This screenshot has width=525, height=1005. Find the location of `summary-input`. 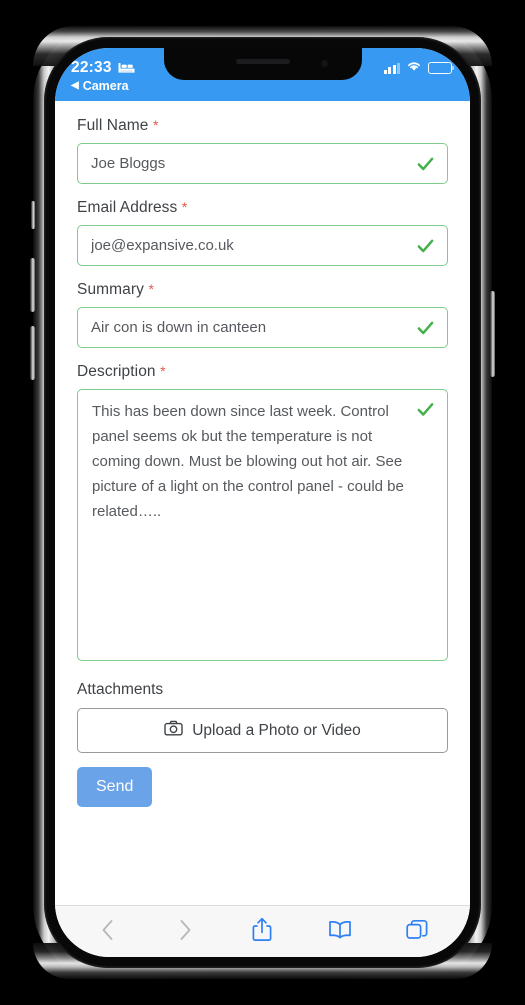

summary-input is located at coordinates (262, 327).